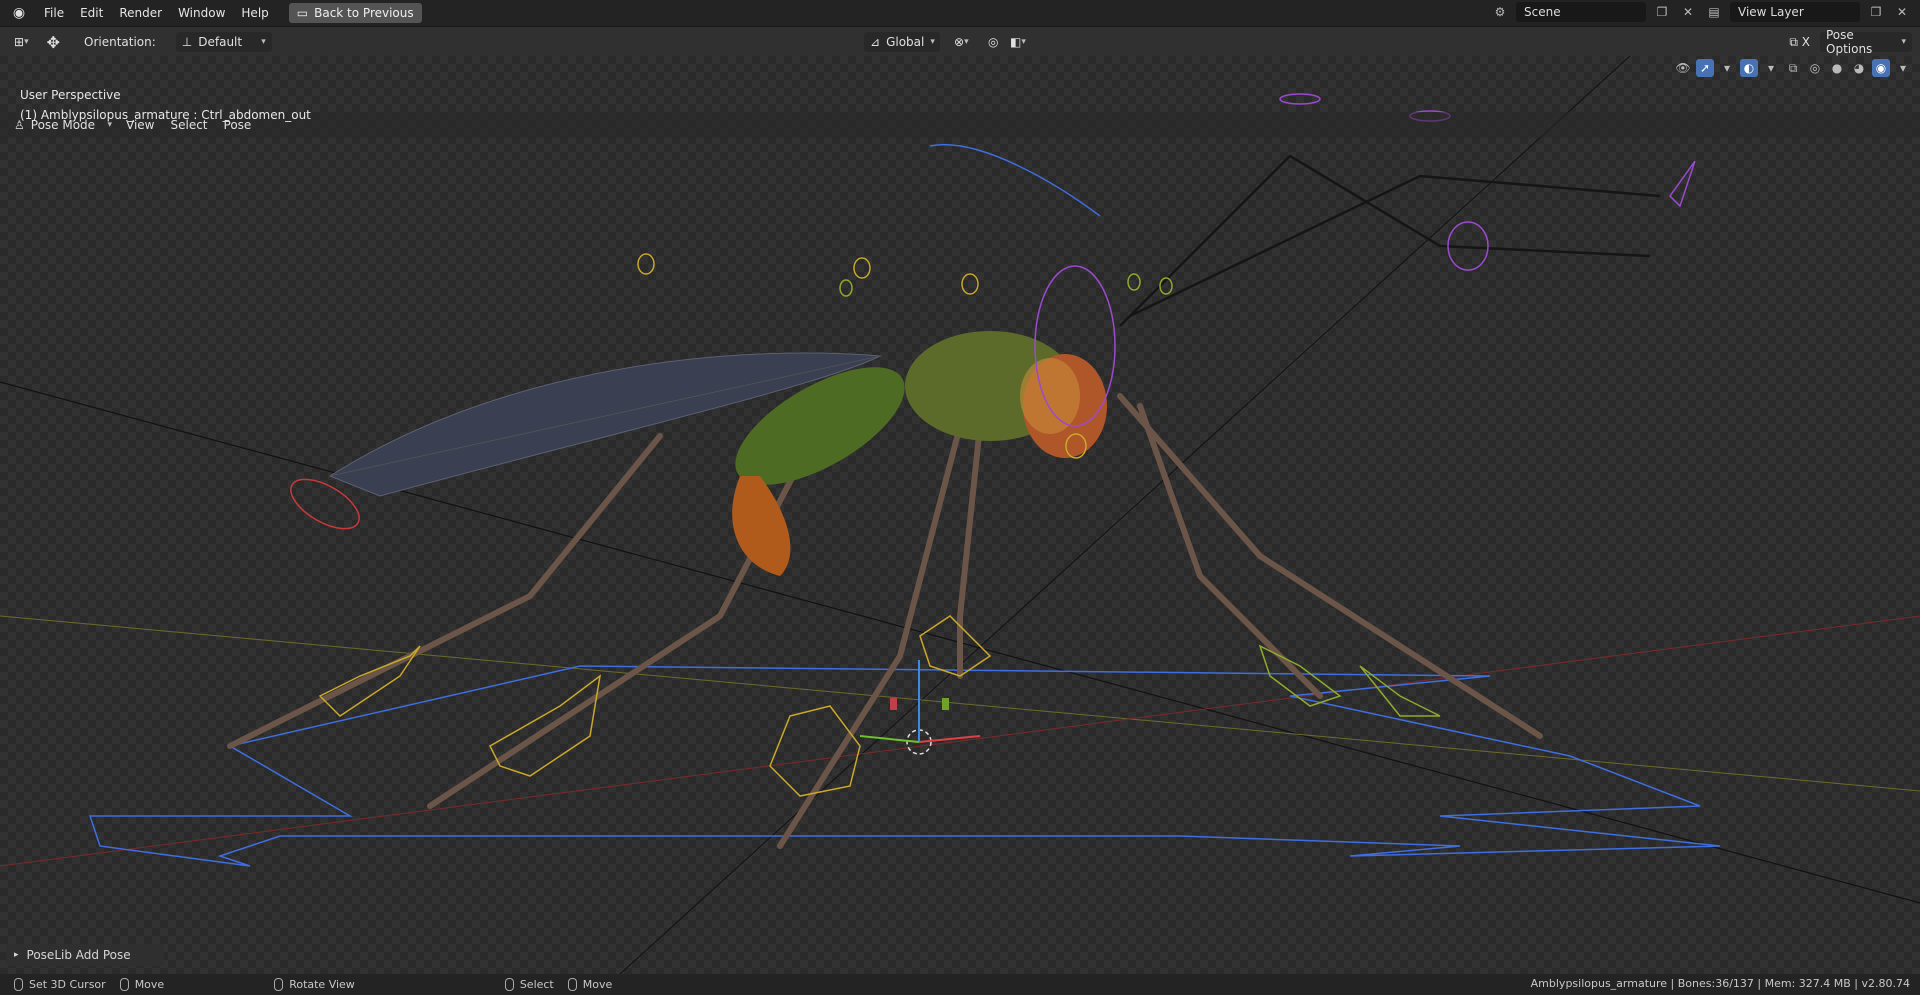 This screenshot has height=995, width=1920. What do you see at coordinates (597, 984) in the screenshot?
I see `status-move-2-label: Move` at bounding box center [597, 984].